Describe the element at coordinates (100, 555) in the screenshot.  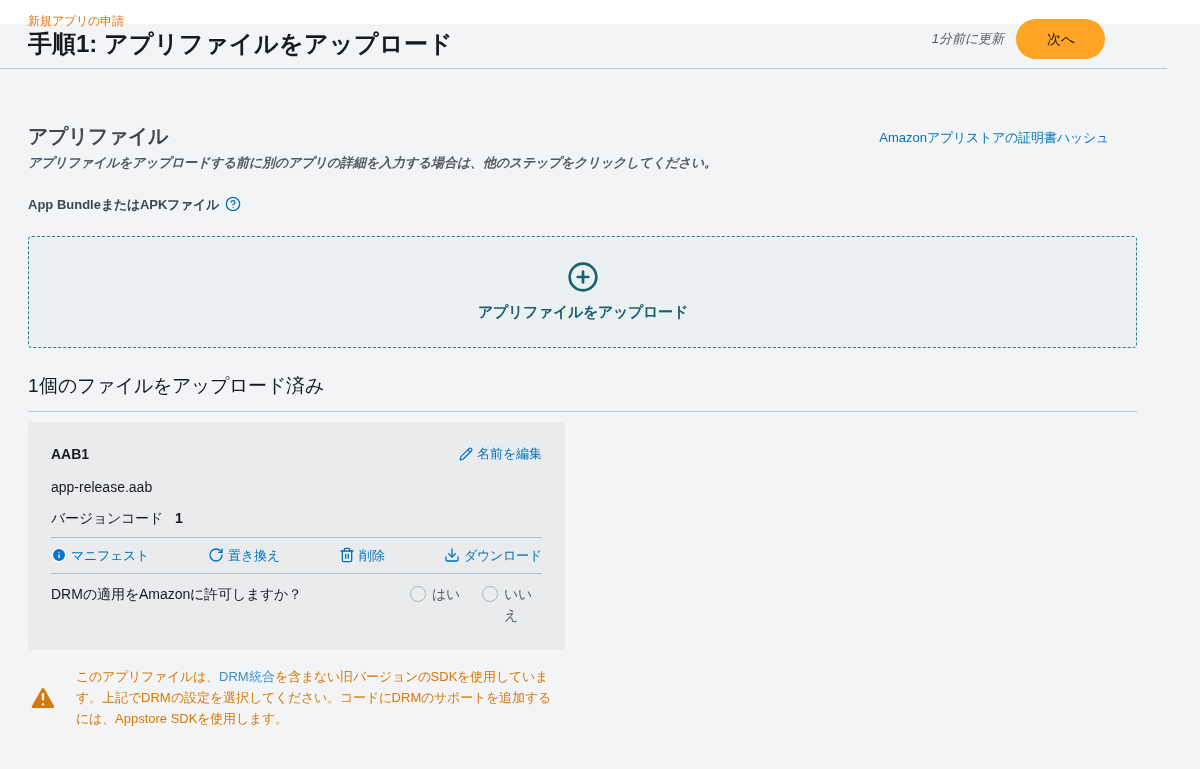
I see `file-action-link: マニフェスト` at that location.